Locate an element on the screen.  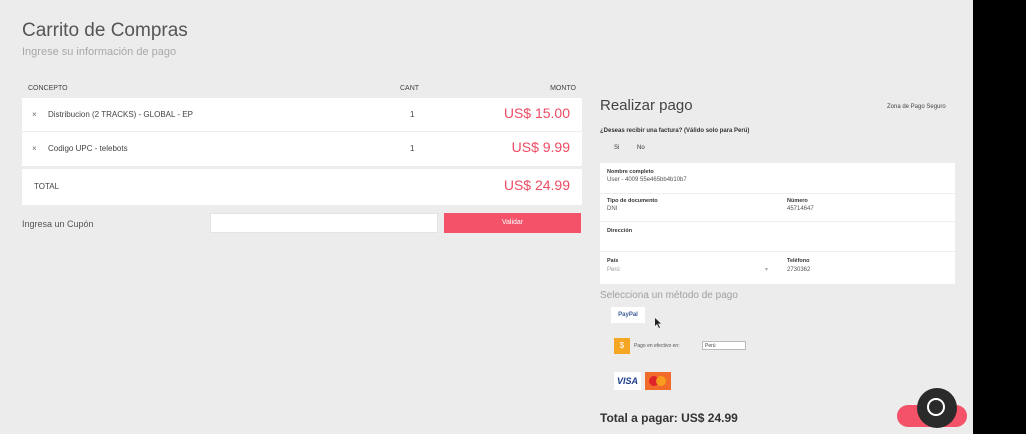
fullname-label: Nombre completo is located at coordinates (630, 172).